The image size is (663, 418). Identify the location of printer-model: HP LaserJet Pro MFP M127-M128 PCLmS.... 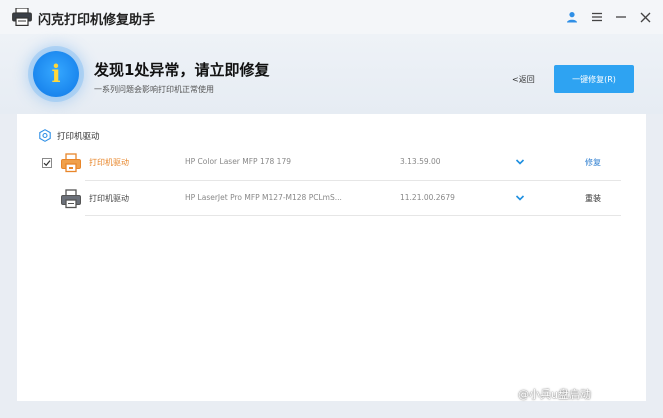
(263, 197).